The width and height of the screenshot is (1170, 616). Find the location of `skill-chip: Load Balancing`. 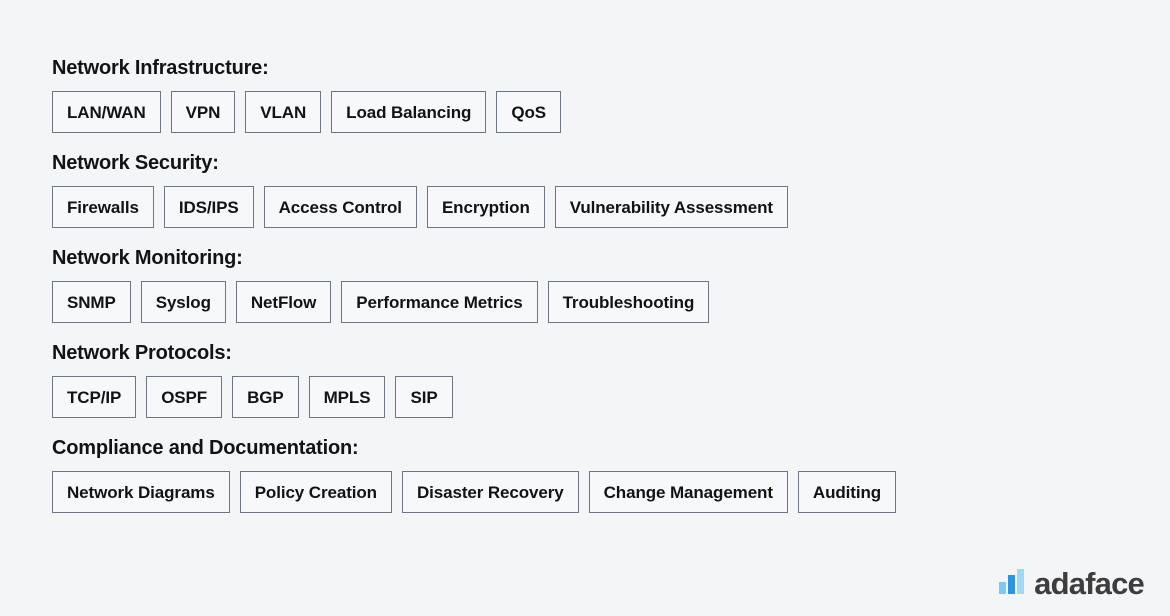

skill-chip: Load Balancing is located at coordinates (409, 112).